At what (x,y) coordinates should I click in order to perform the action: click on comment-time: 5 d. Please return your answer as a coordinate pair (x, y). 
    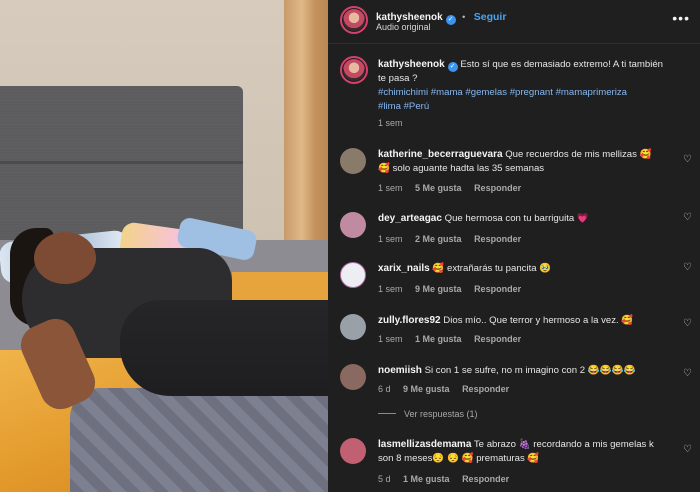
    Looking at the image, I should click on (384, 479).